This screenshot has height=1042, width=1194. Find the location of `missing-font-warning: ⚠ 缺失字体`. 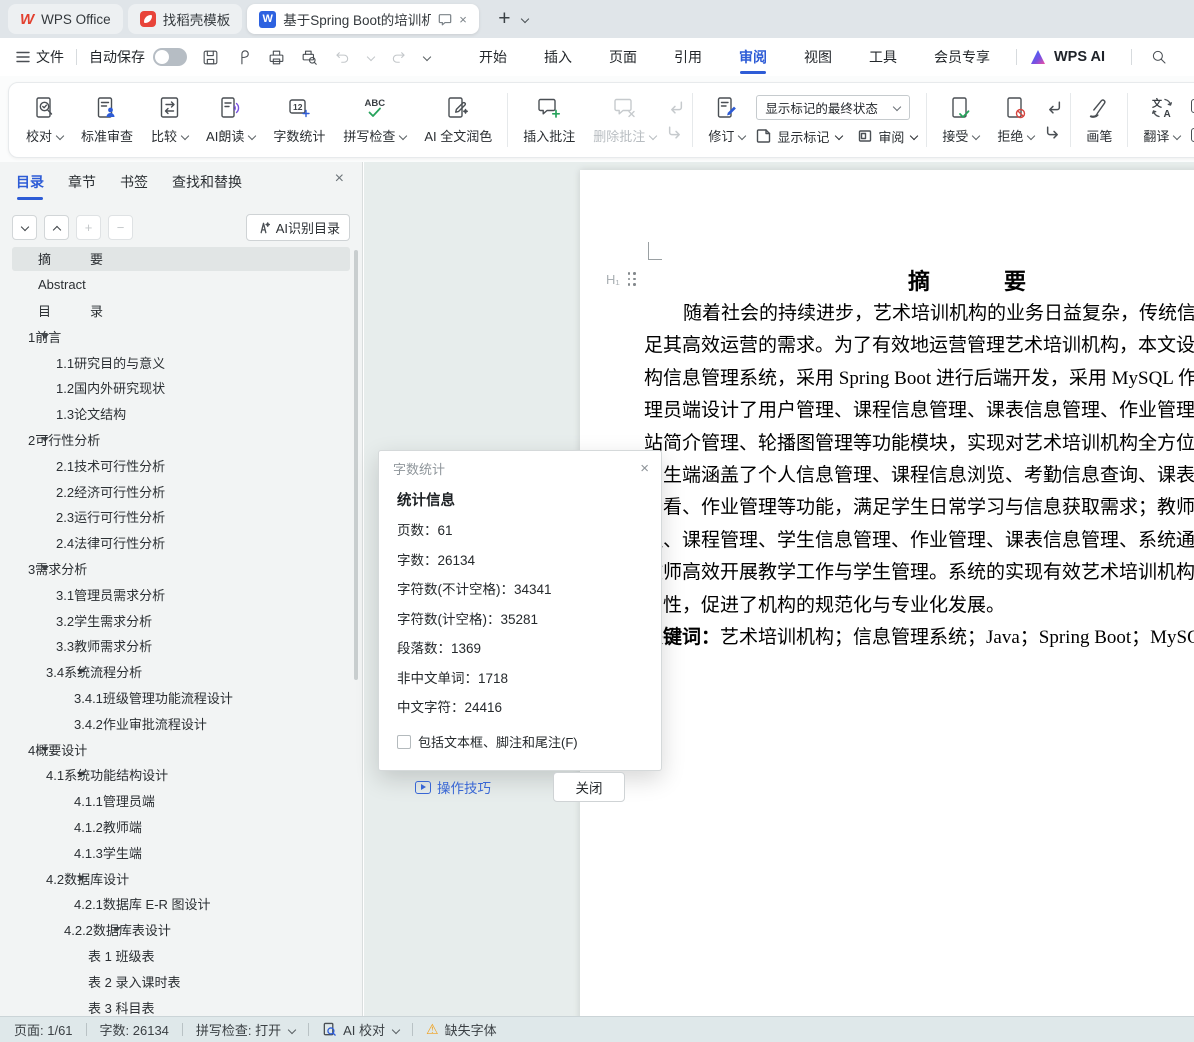

missing-font-warning: ⚠ 缺失字体 is located at coordinates (461, 1029).